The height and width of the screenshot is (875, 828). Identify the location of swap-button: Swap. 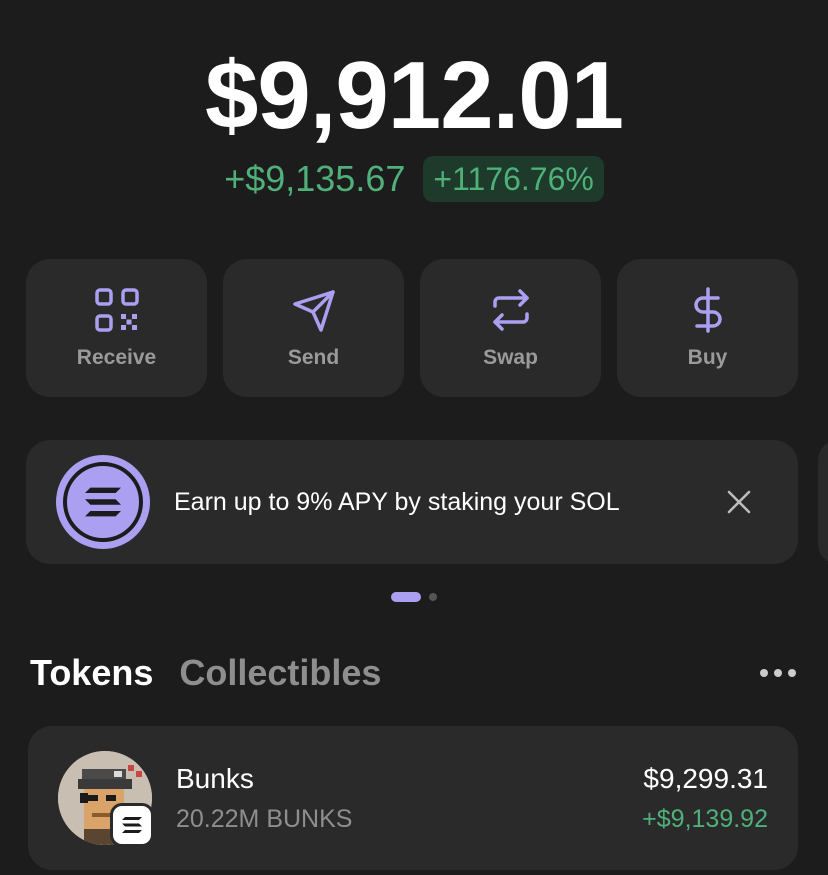
(510, 328).